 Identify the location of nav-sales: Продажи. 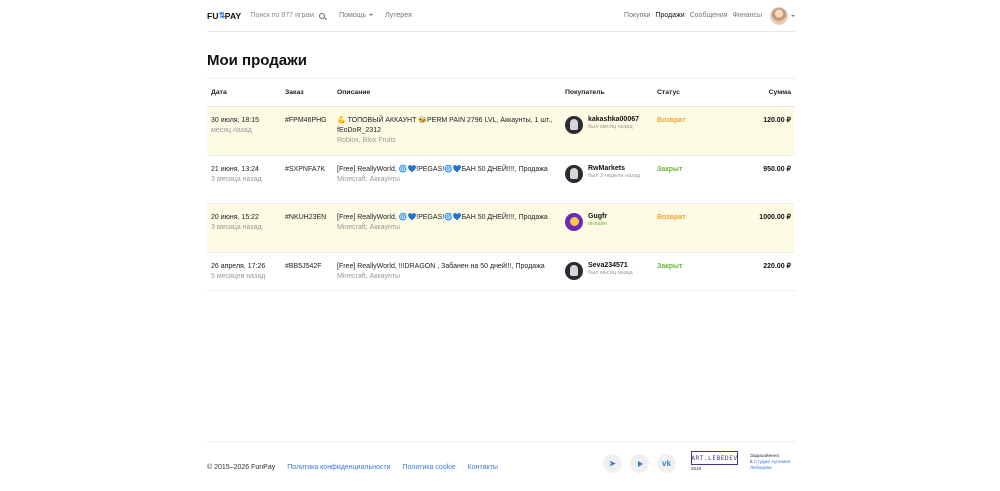
(669, 15).